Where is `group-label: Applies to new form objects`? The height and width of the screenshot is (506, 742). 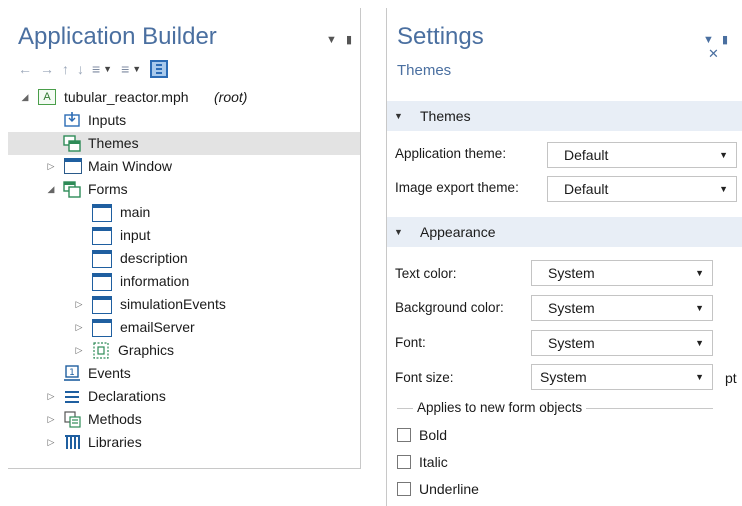 group-label: Applies to new form objects is located at coordinates (500, 407).